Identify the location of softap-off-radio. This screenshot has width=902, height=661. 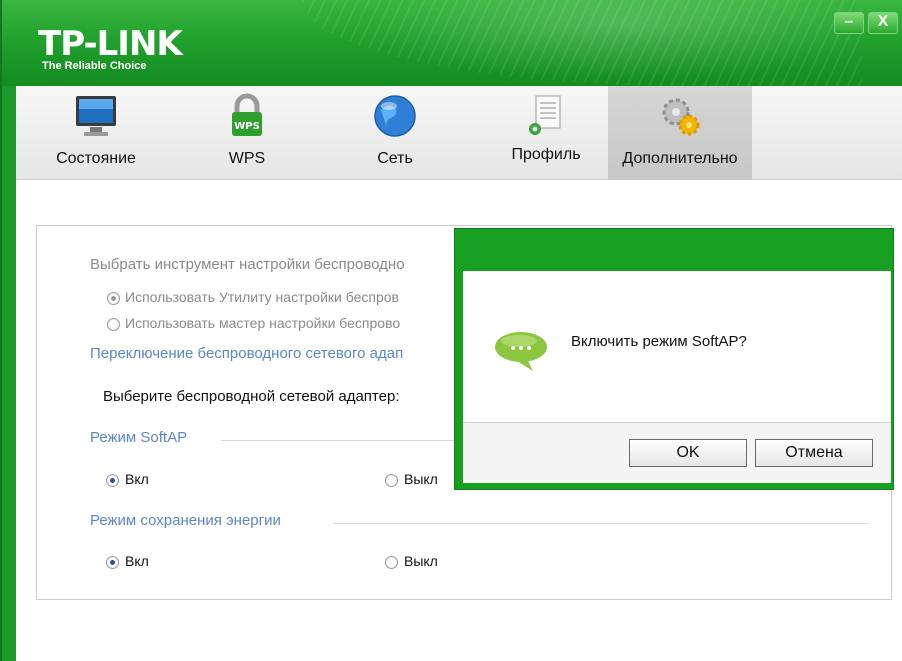
(391, 480).